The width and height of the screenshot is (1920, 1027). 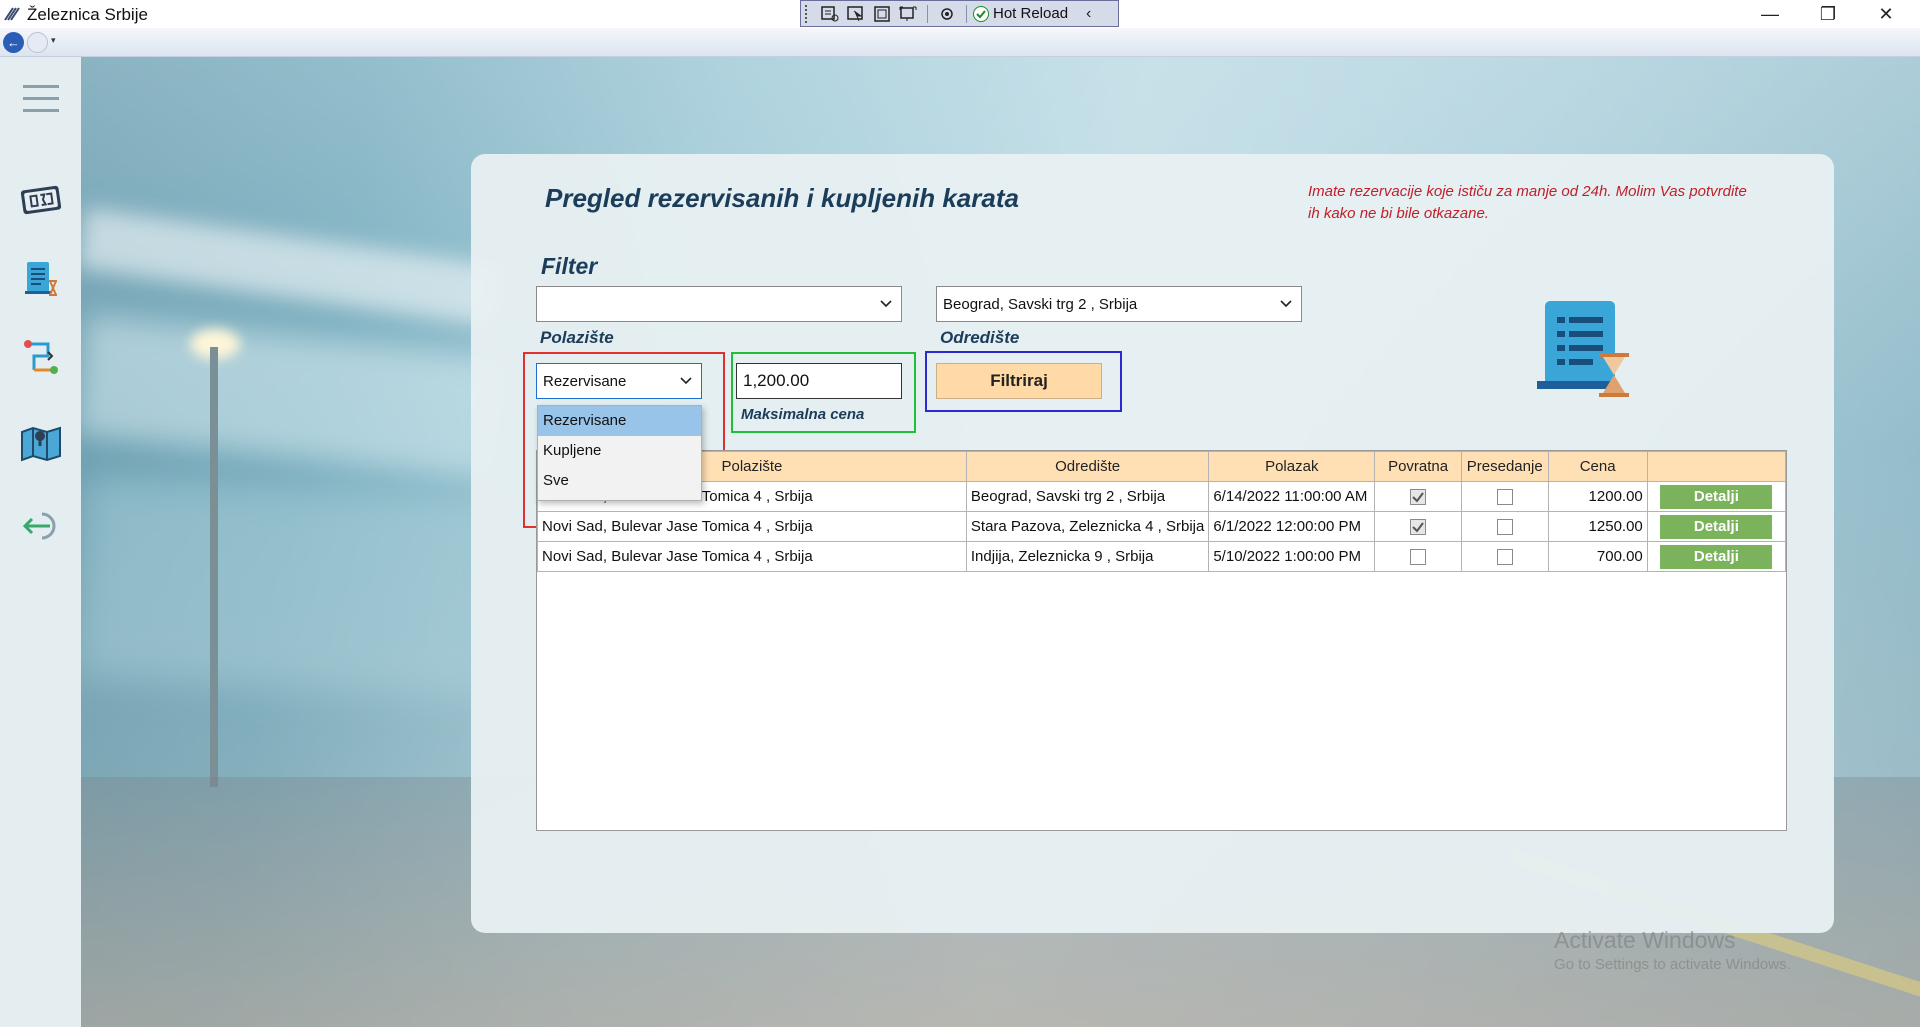 What do you see at coordinates (947, 14) in the screenshot?
I see `hot-reload-settings-icon` at bounding box center [947, 14].